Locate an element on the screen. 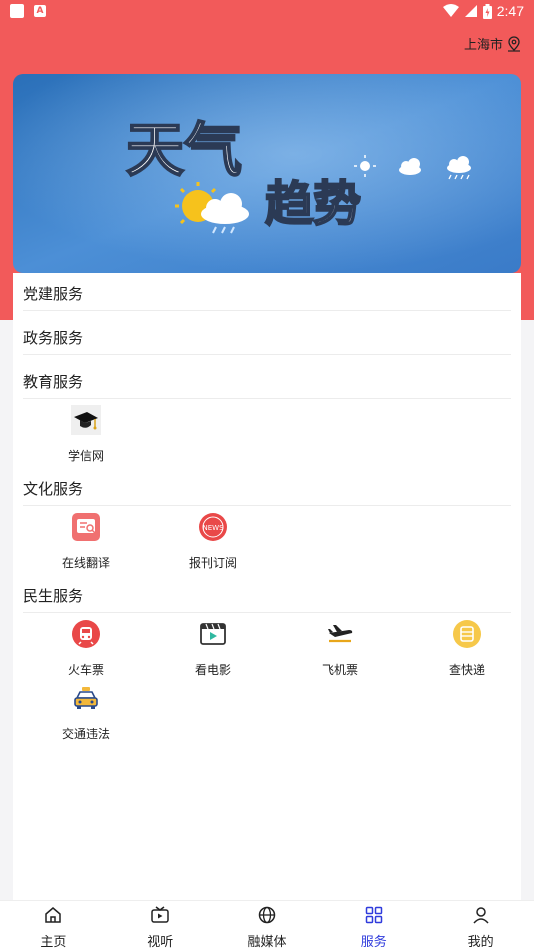 The height and width of the screenshot is (950, 534). section-party: 党建服务 is located at coordinates (267, 294).